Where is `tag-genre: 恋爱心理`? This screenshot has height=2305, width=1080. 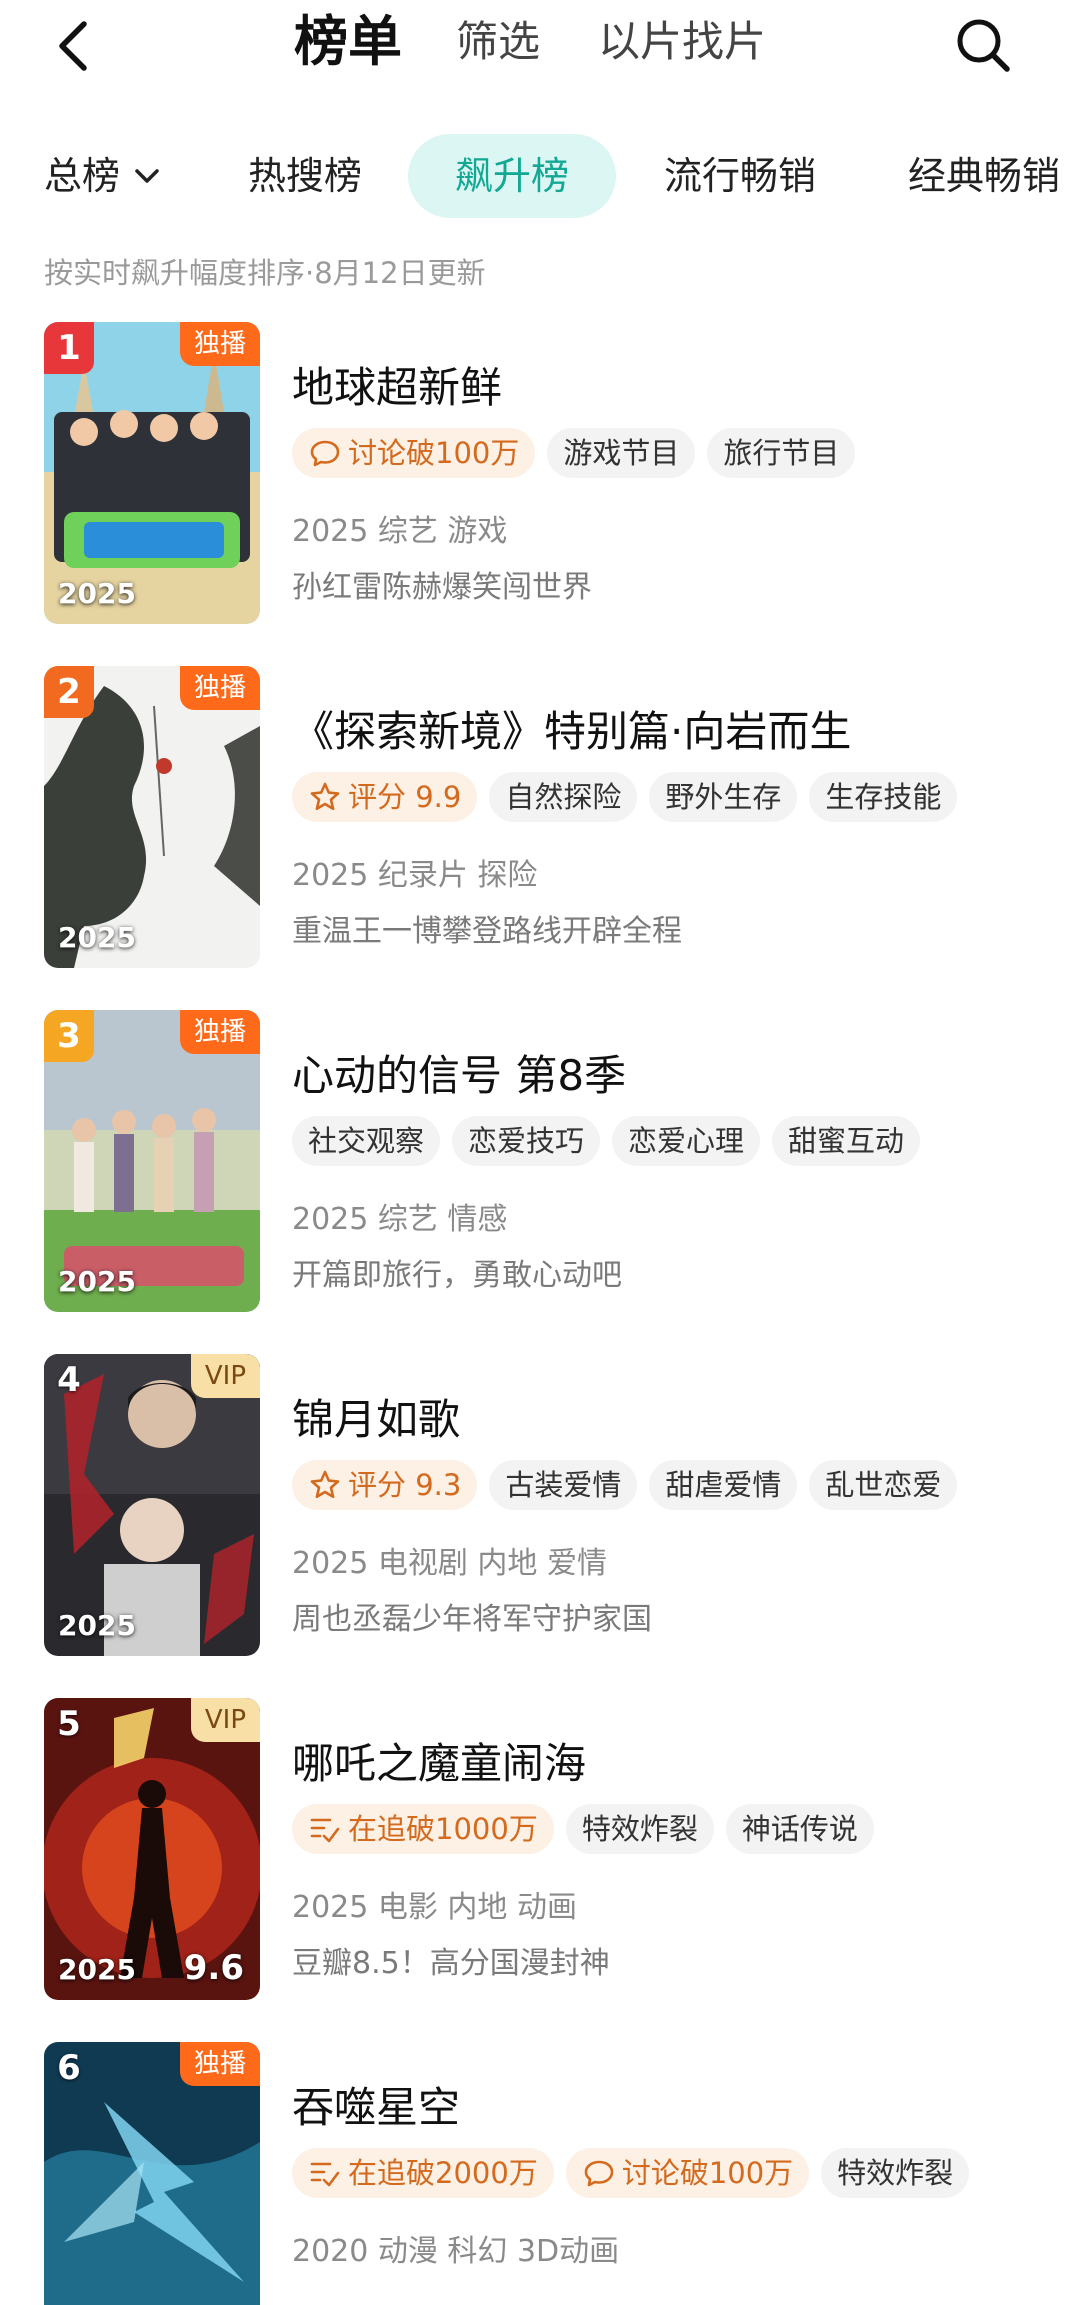
tag-genre: 恋爱心理 is located at coordinates (686, 1141).